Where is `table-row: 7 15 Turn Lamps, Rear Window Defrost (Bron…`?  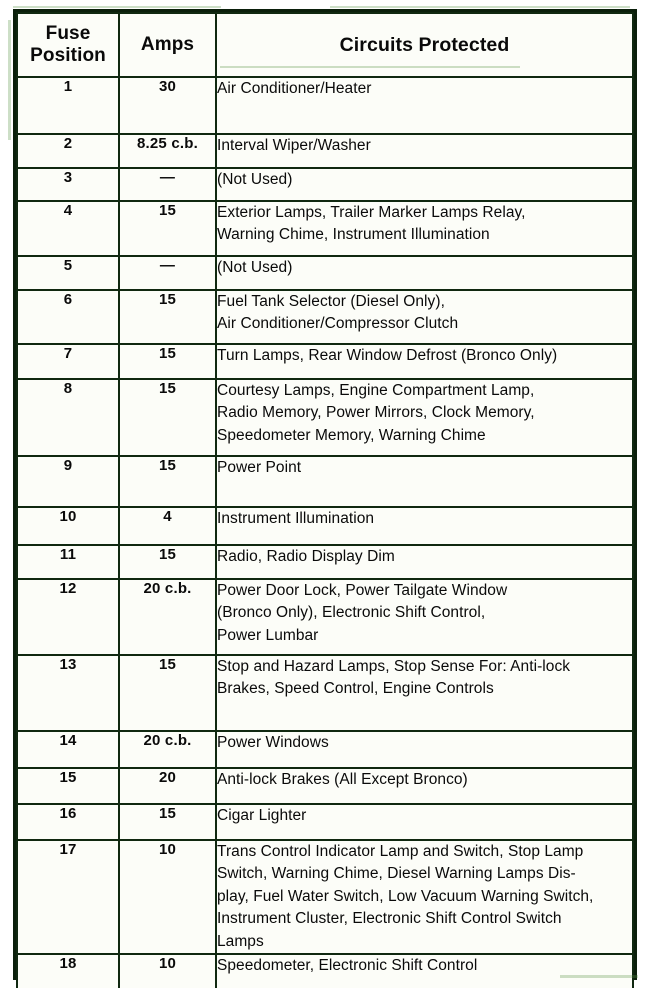
table-row: 7 15 Turn Lamps, Rear Window Defrost (Bron… is located at coordinates (325, 361).